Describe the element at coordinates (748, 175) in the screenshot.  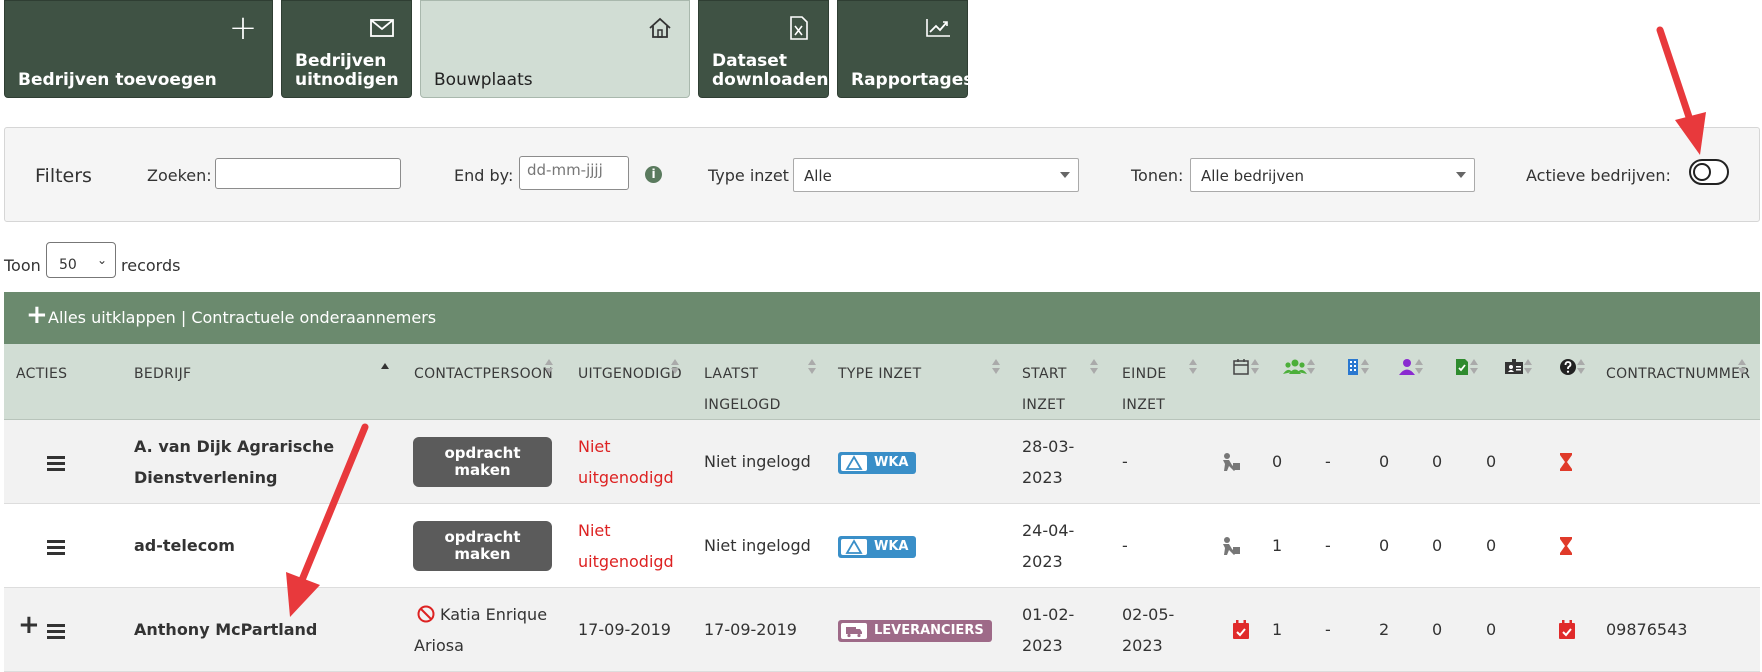
I see `type-label: Type inzet` at that location.